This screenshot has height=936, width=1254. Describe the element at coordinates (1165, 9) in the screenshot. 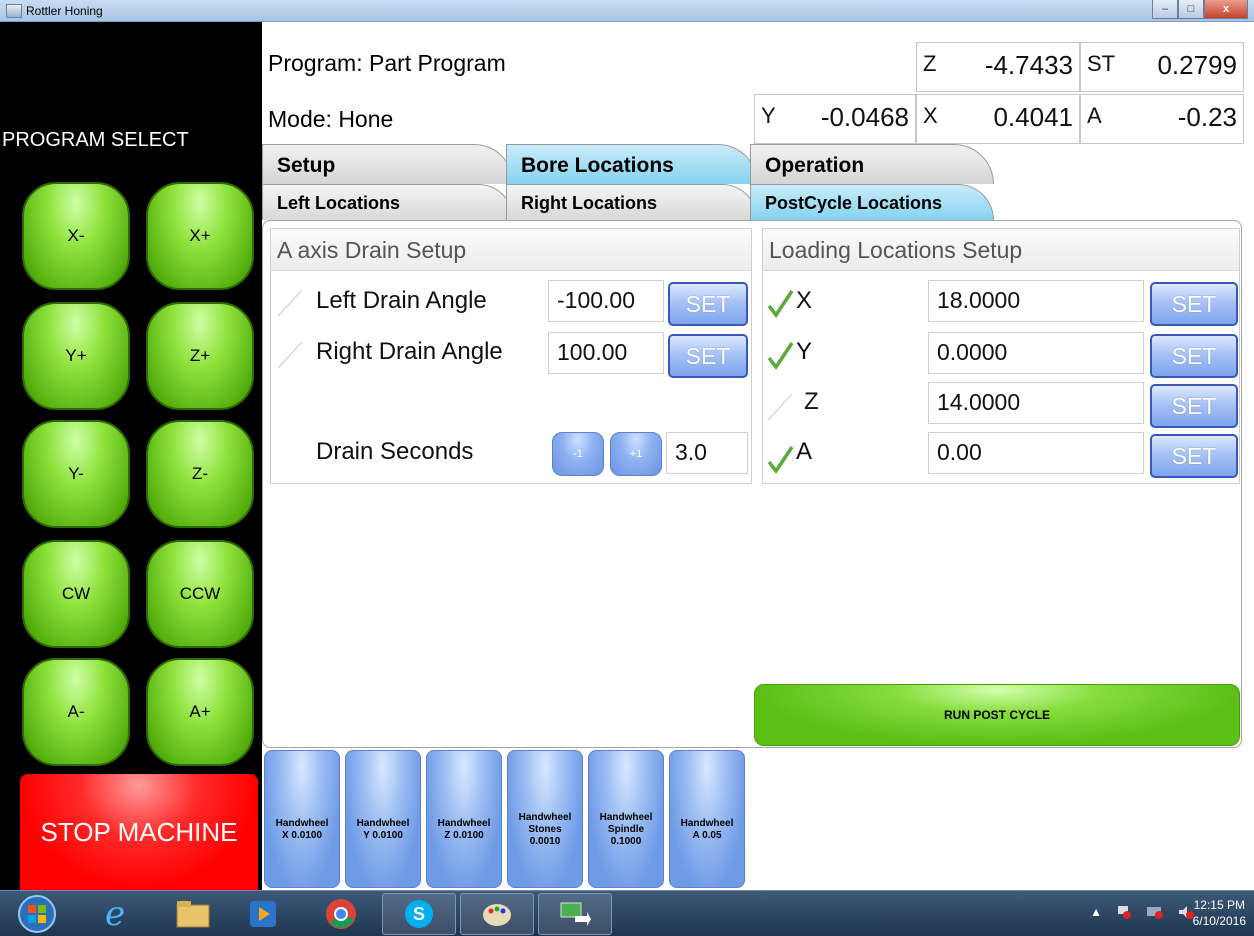

I see `minimize-button: –` at that location.